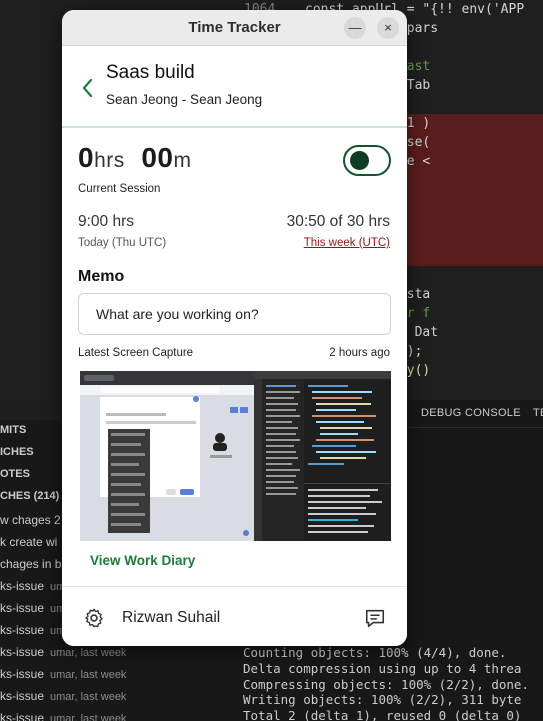 This screenshot has height=721, width=543. I want to click on user-name: Rizwan Suhail, so click(171, 617).